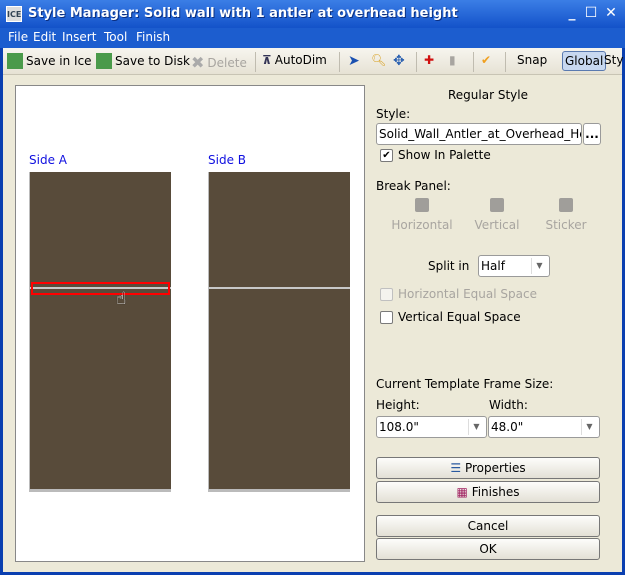  I want to click on horizontal-equal-space-label: Horizontal Equal Space, so click(467, 294).